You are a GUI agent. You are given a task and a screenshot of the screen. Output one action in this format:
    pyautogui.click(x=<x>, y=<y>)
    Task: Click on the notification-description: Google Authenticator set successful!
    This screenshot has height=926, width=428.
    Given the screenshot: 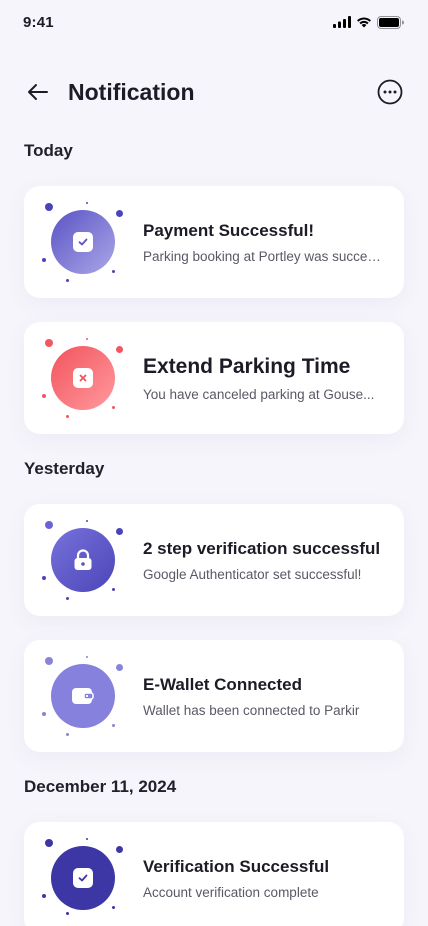 What is the action you would take?
    pyautogui.click(x=252, y=574)
    